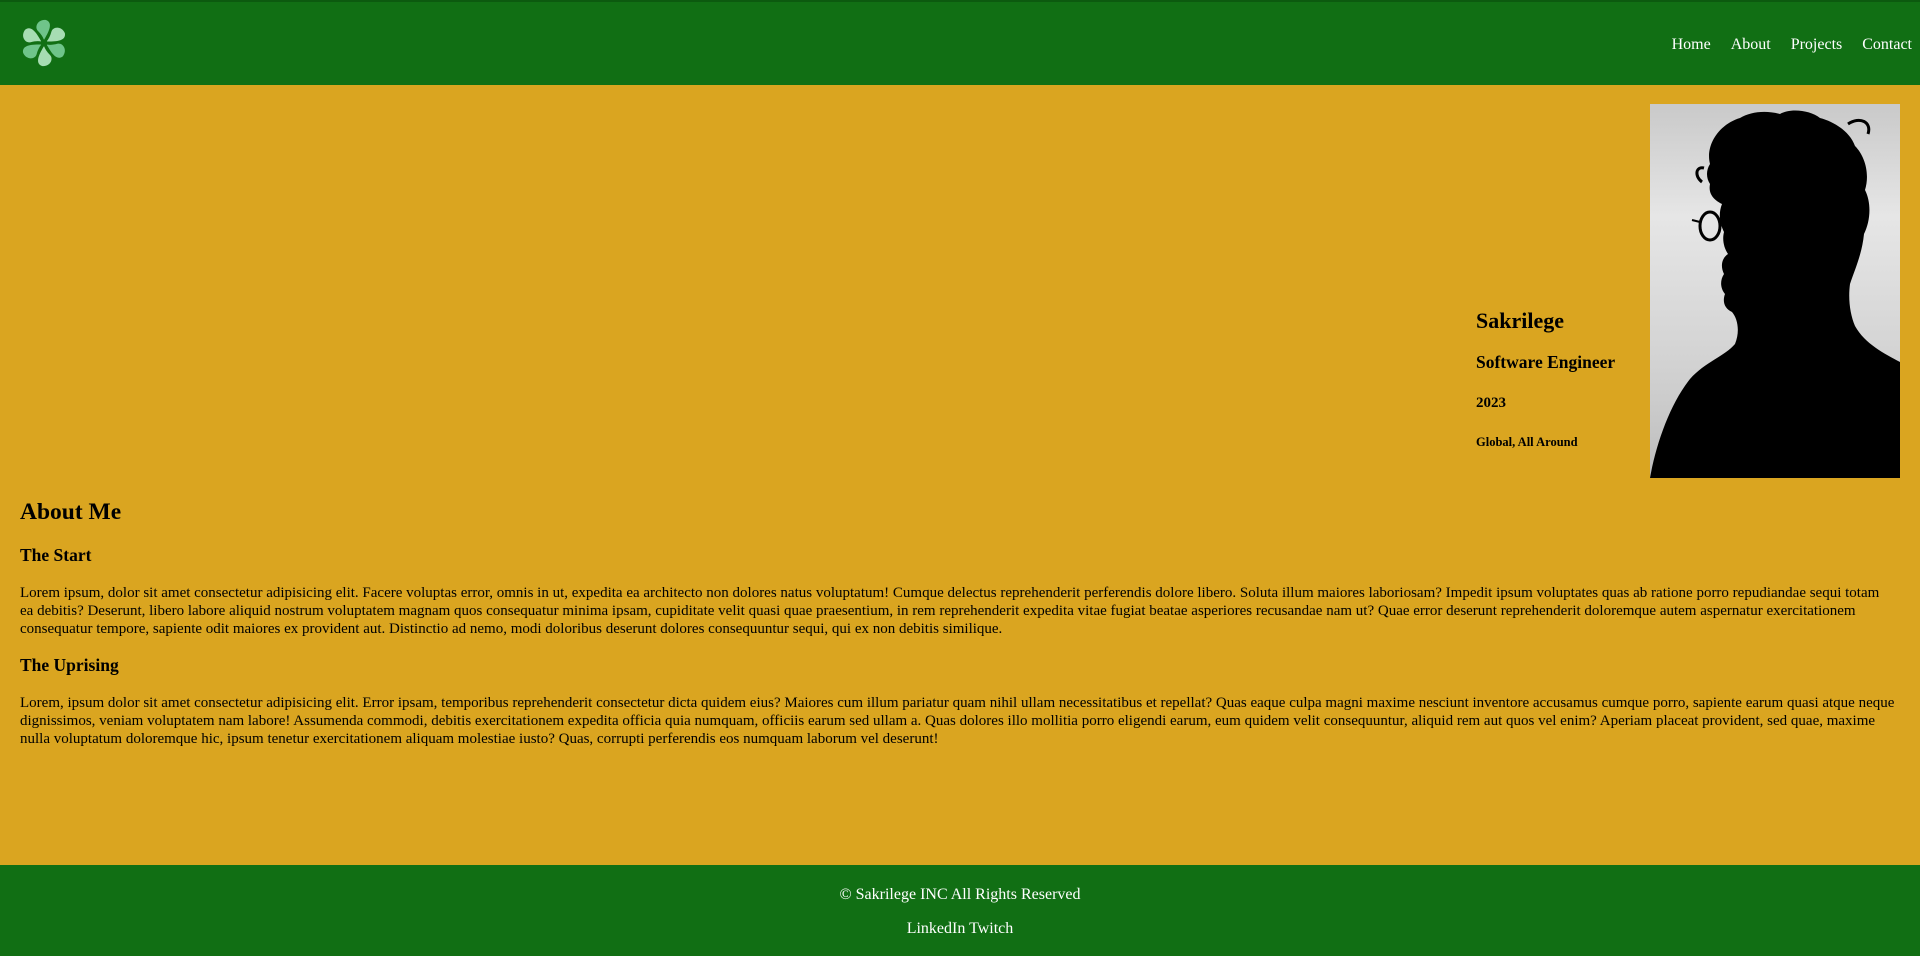  I want to click on hero-year: 2023, so click(1491, 402).